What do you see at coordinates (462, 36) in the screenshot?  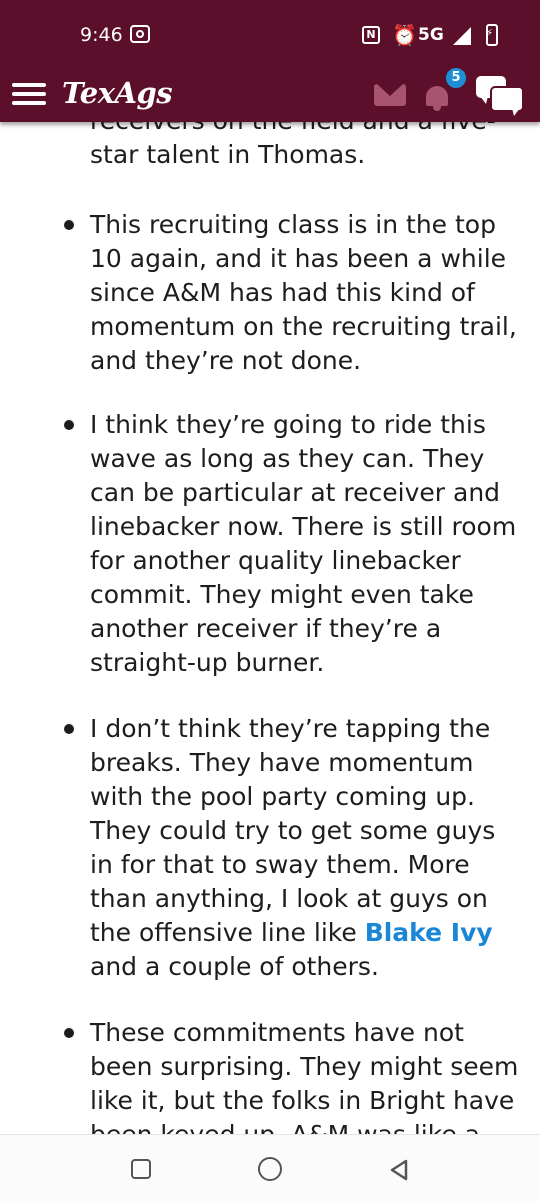 I see `signal-icon` at bounding box center [462, 36].